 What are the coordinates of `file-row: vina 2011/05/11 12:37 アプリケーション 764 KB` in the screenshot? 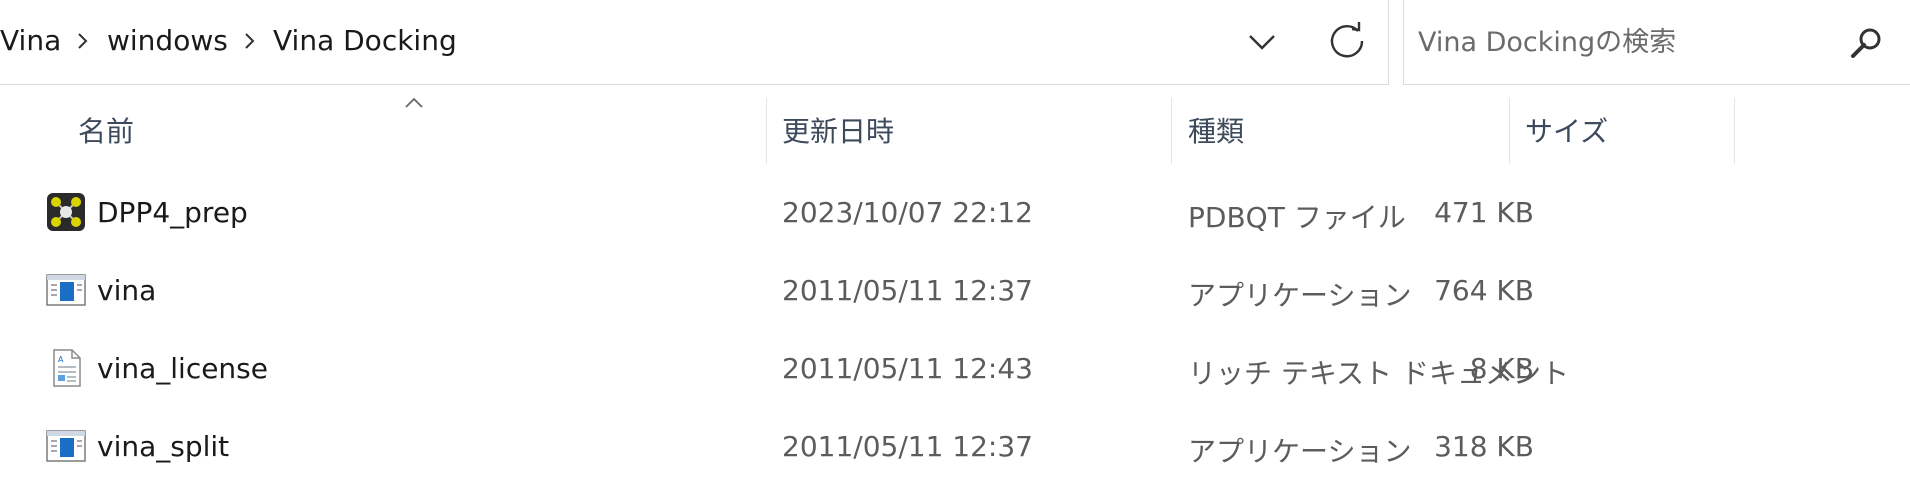 It's located at (880, 294).